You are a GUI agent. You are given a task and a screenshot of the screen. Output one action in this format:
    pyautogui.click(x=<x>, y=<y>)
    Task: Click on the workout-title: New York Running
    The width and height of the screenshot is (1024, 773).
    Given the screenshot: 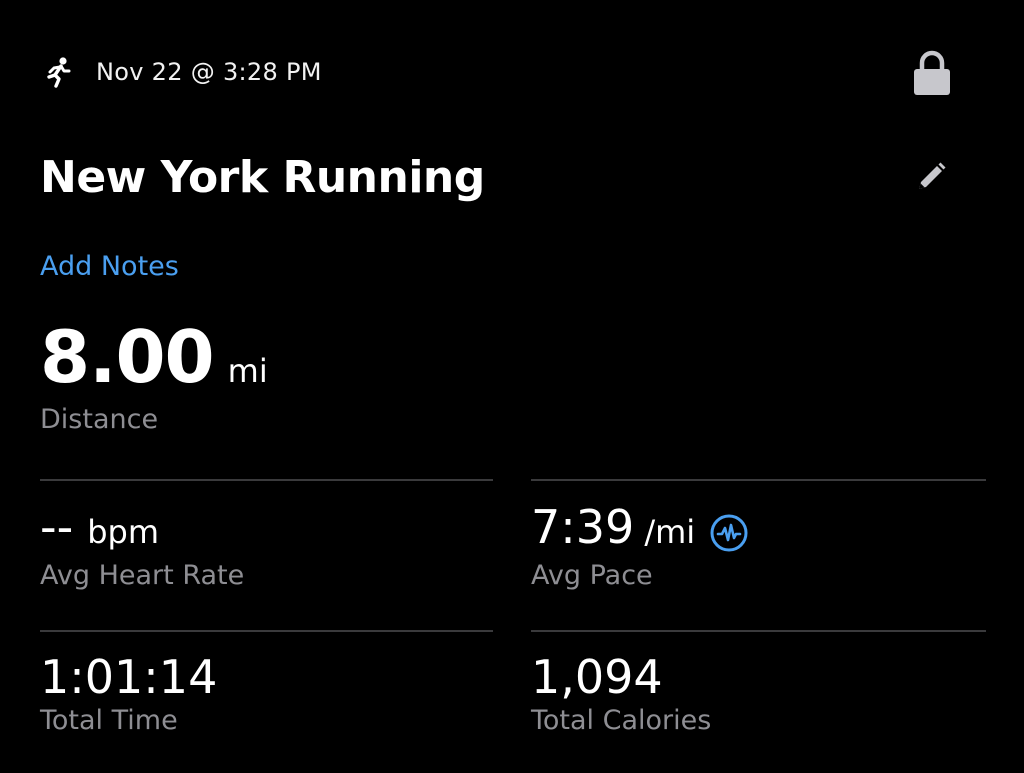 What is the action you would take?
    pyautogui.click(x=262, y=177)
    